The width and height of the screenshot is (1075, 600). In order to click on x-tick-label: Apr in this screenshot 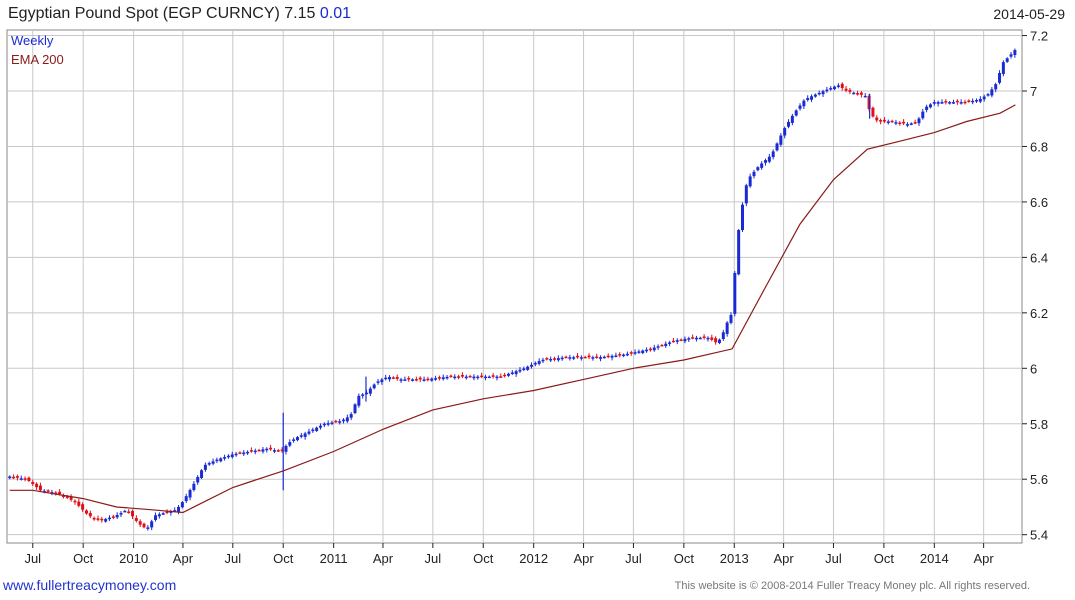, I will do `click(383, 558)`.